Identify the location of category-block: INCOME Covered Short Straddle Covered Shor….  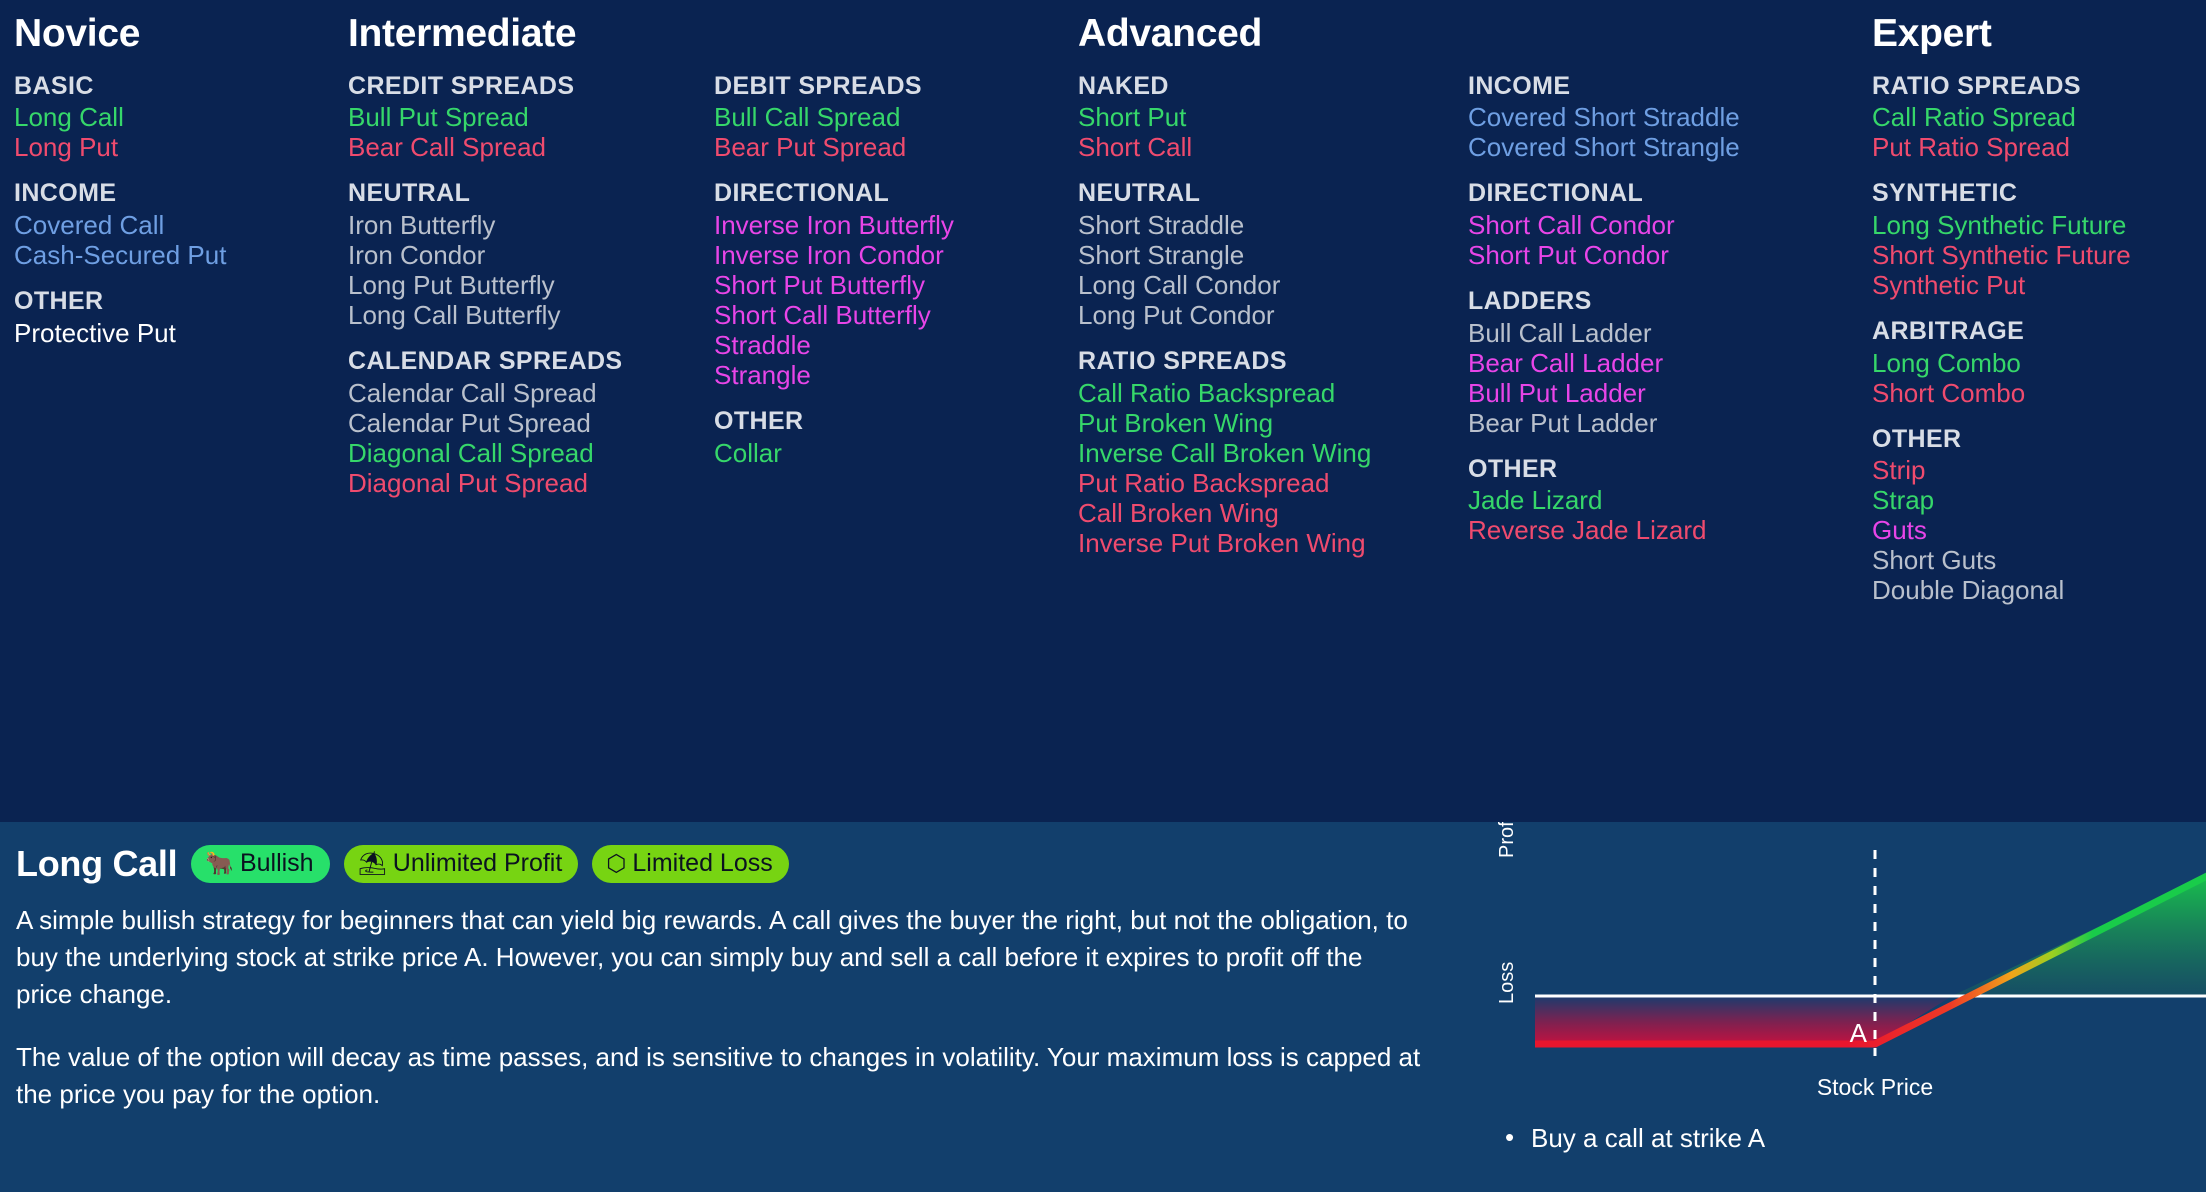
(1628, 117).